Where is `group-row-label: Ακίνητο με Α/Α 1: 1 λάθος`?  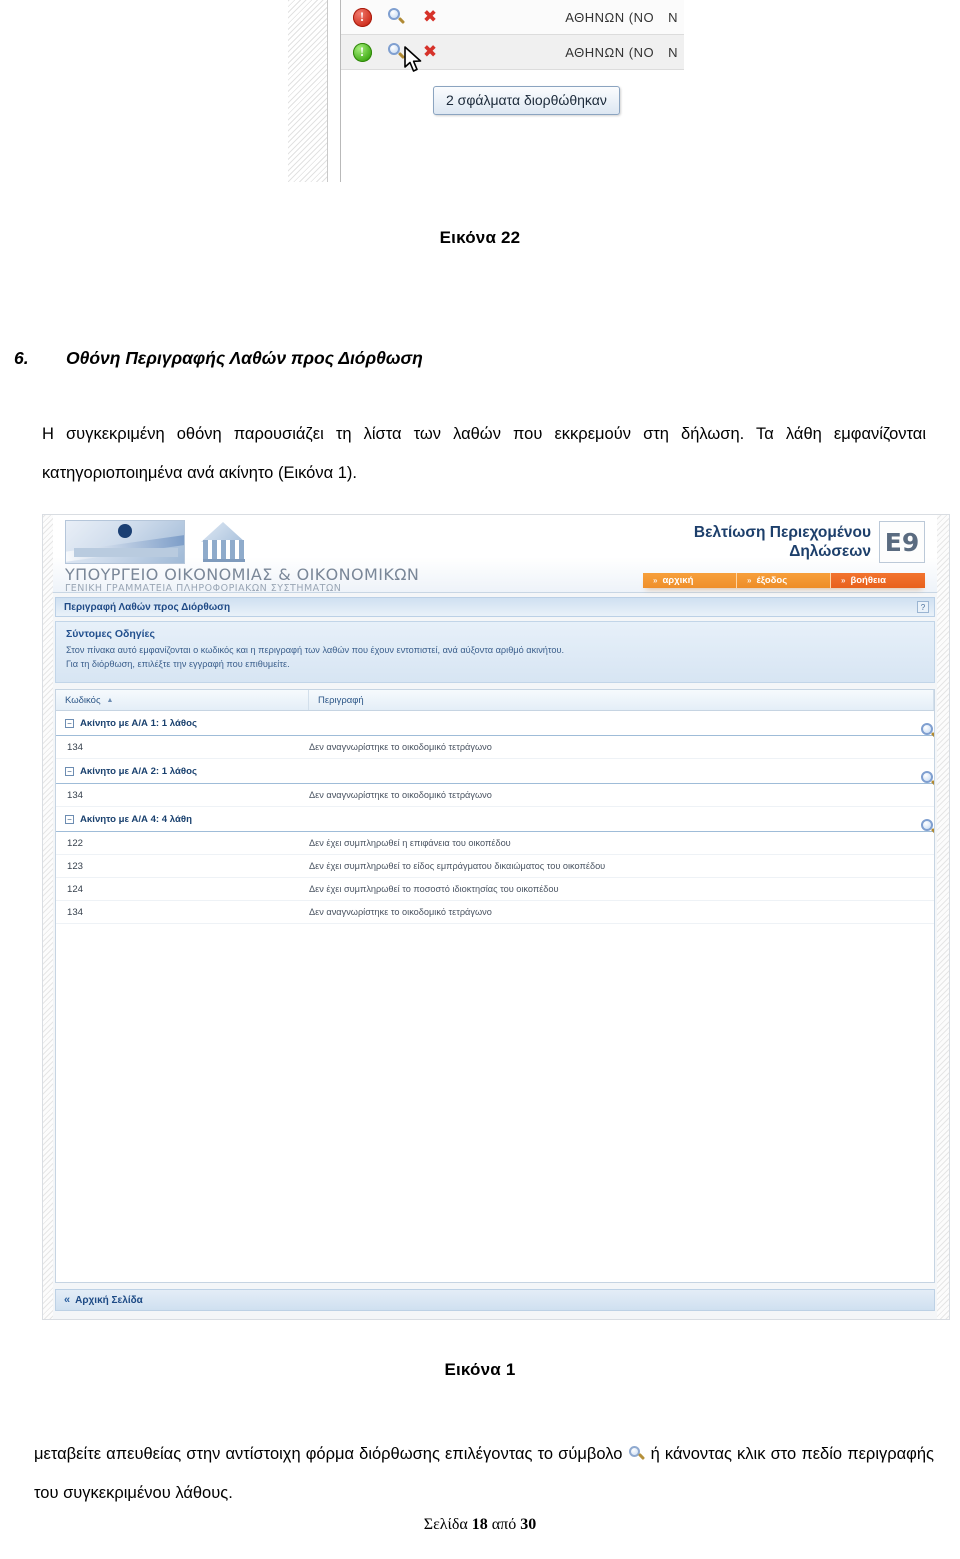 group-row-label: Ακίνητο με Α/Α 1: 1 λάθος is located at coordinates (138, 723).